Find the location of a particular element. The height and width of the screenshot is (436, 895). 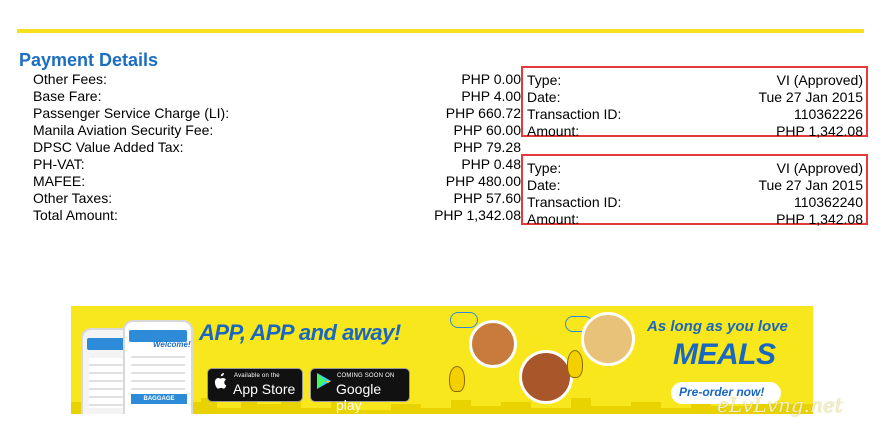

fee-value: PHP 4.00 is located at coordinates (491, 96).